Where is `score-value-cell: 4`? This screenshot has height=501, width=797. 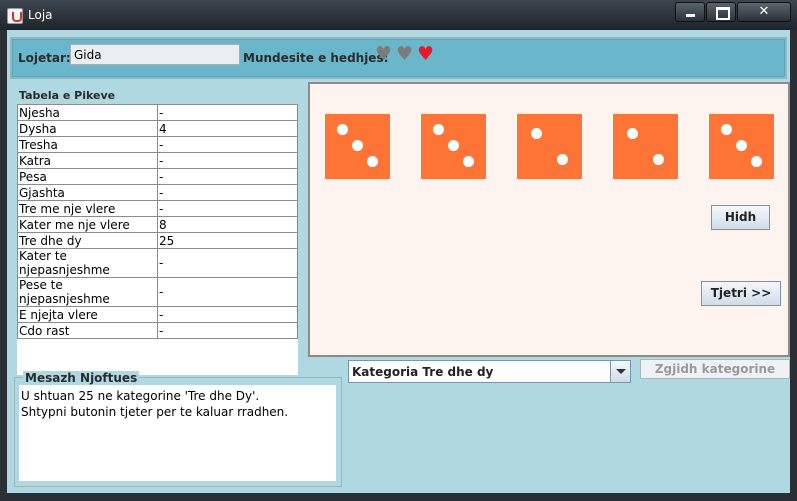 score-value-cell: 4 is located at coordinates (227, 128).